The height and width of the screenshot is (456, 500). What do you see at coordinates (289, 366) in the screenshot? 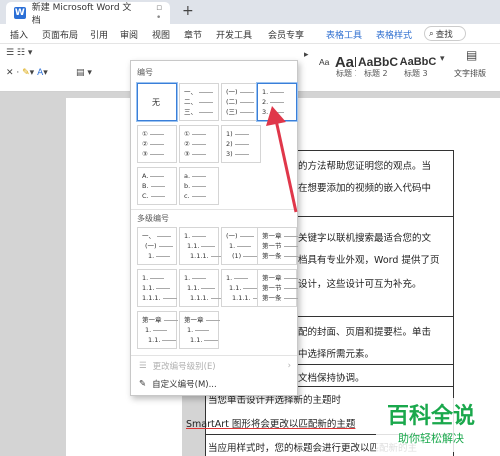
I see `chevron-right-icon: ›` at bounding box center [289, 366].